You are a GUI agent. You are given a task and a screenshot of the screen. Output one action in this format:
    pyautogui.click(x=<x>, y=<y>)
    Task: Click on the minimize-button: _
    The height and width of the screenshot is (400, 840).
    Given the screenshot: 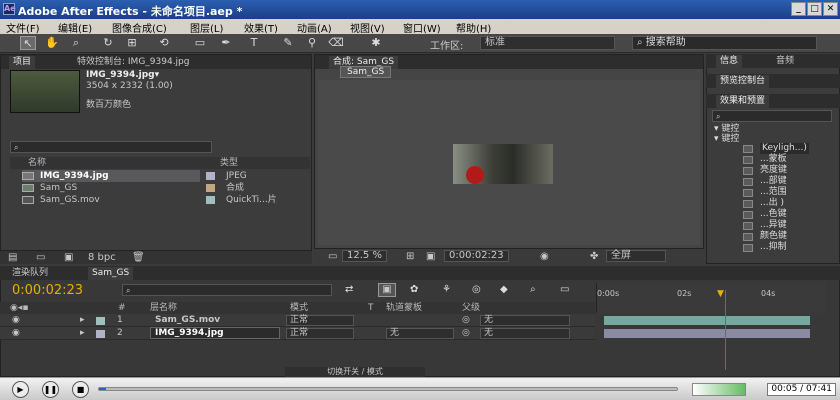 What is the action you would take?
    pyautogui.click(x=798, y=9)
    